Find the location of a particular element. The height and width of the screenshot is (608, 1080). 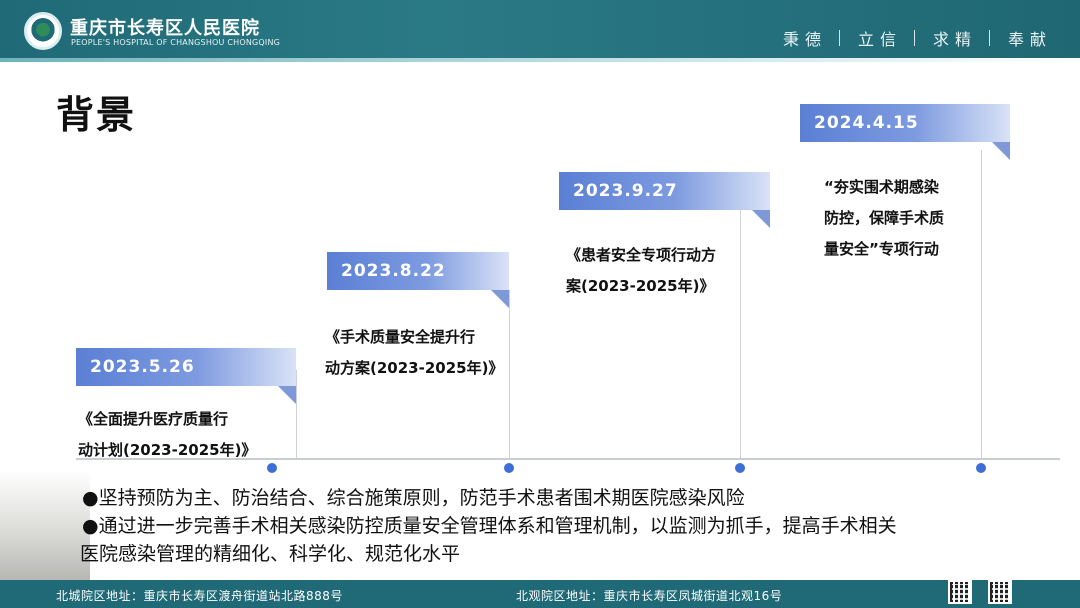

address-north-view: 北观院区地址：重庆市长寿区凤城街道北观16号 is located at coordinates (649, 596).